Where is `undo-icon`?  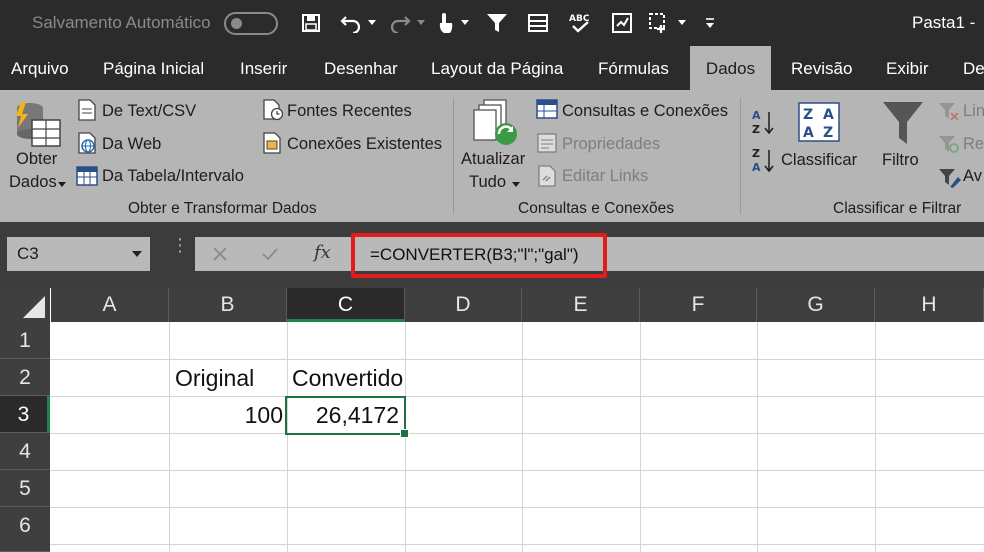
undo-icon is located at coordinates (351, 23).